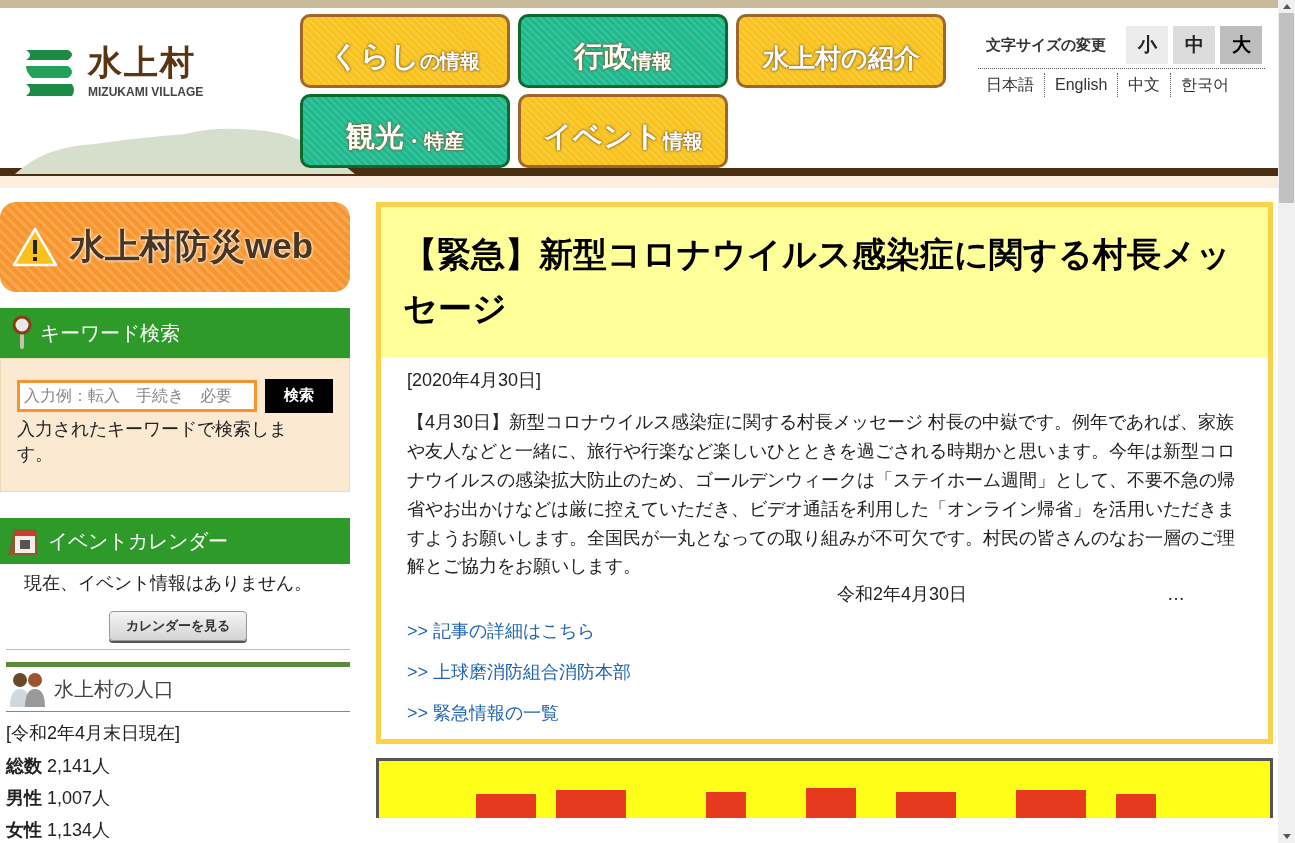 Image resolution: width=1295 pixels, height=843 pixels. Describe the element at coordinates (137, 395) in the screenshot. I see `search-field: 入力例：転入 手続き 必要` at that location.